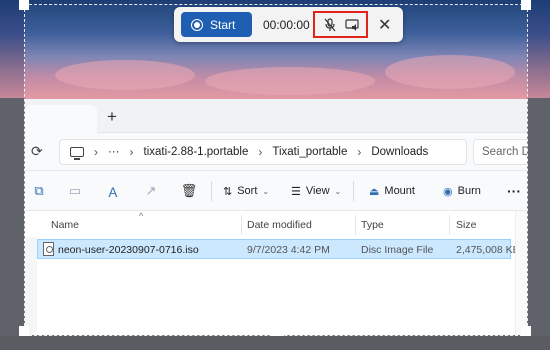  What do you see at coordinates (500, 152) in the screenshot?
I see `search-input: Search Downlo` at bounding box center [500, 152].